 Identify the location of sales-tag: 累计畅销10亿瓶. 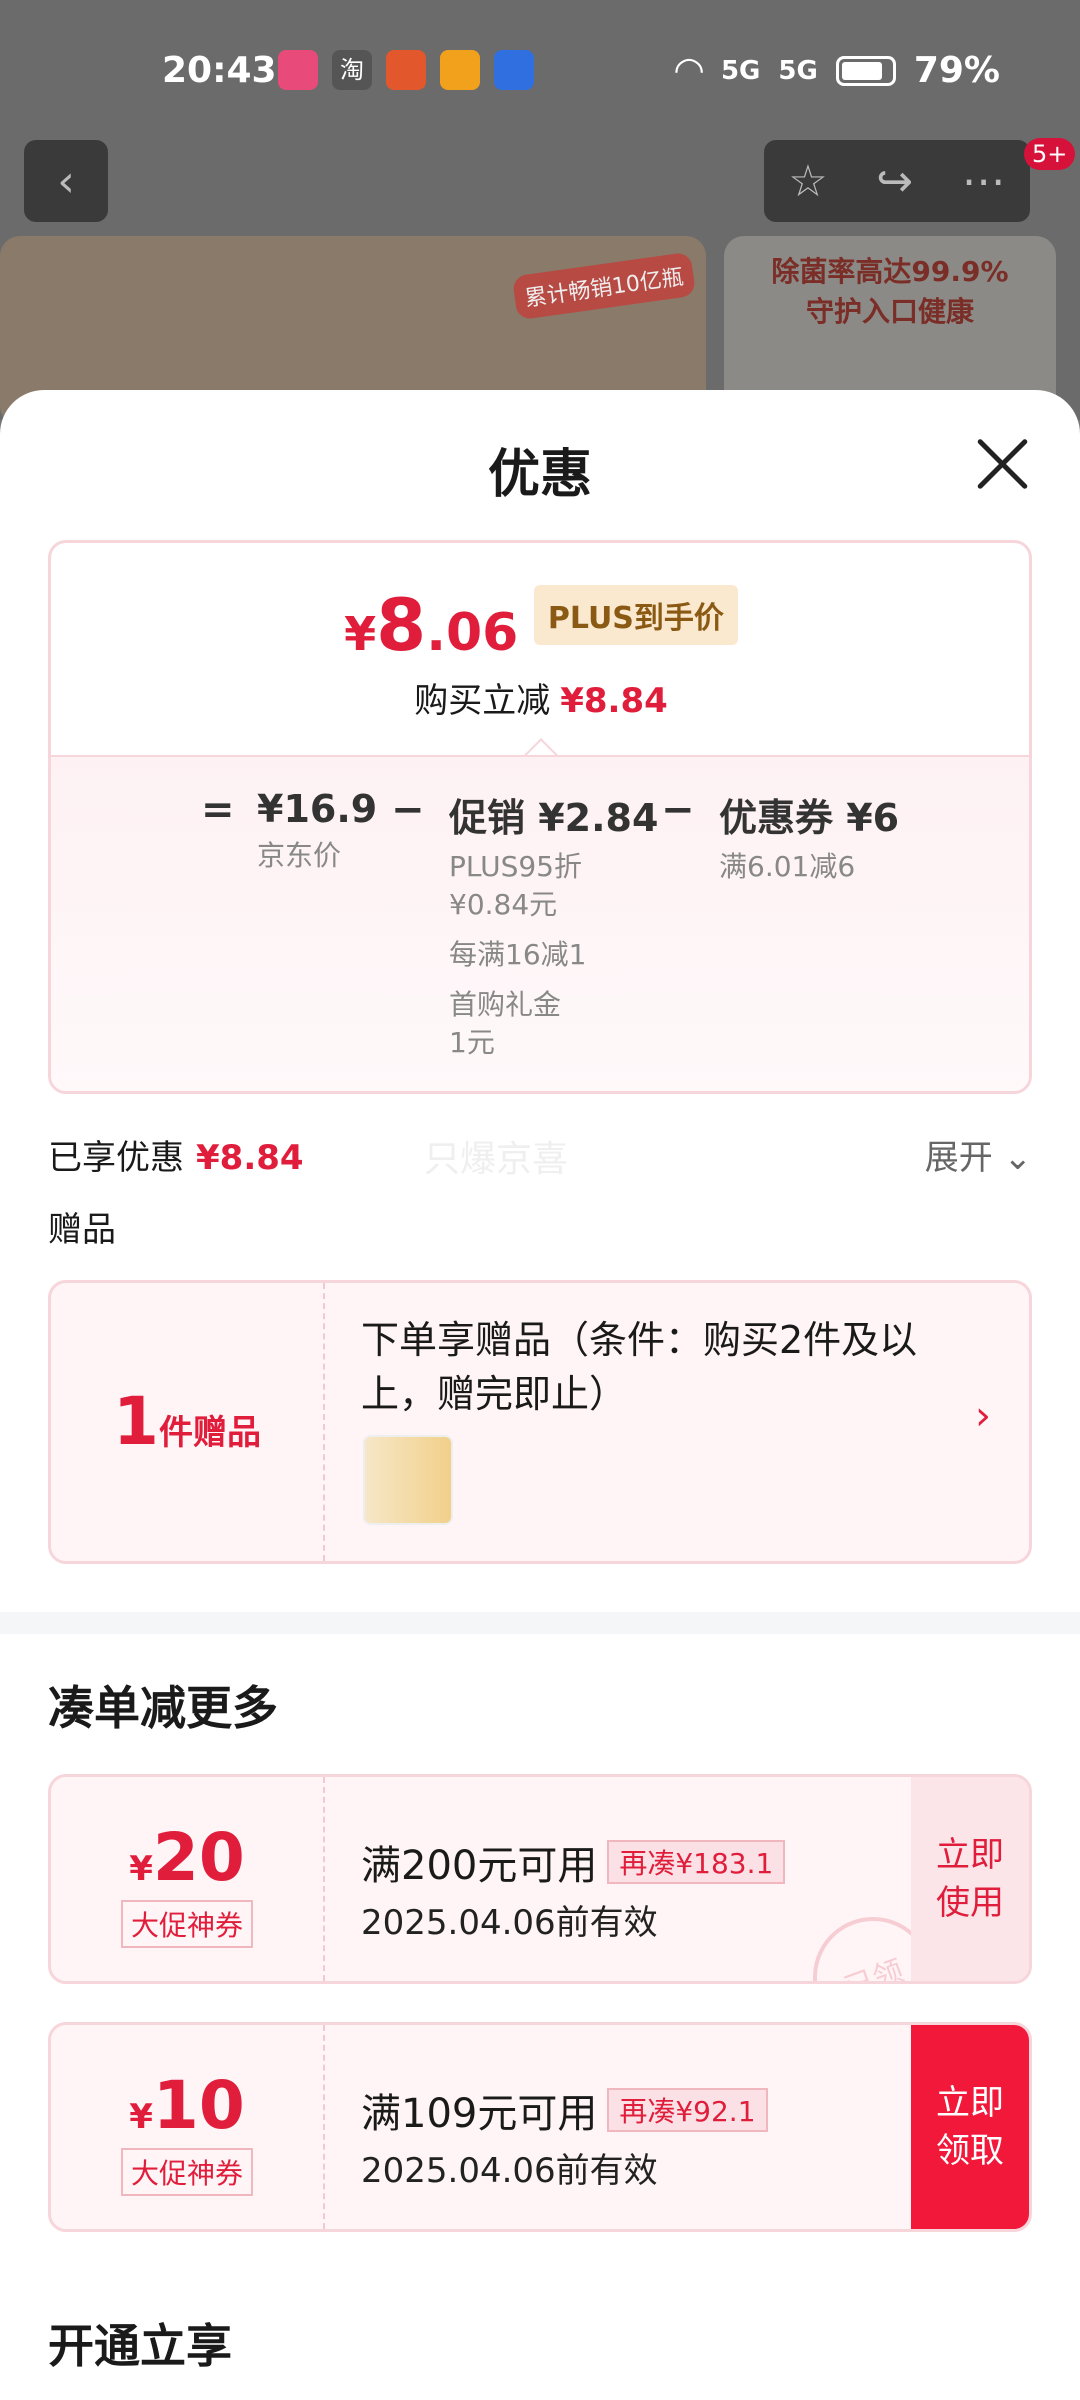
(604, 286).